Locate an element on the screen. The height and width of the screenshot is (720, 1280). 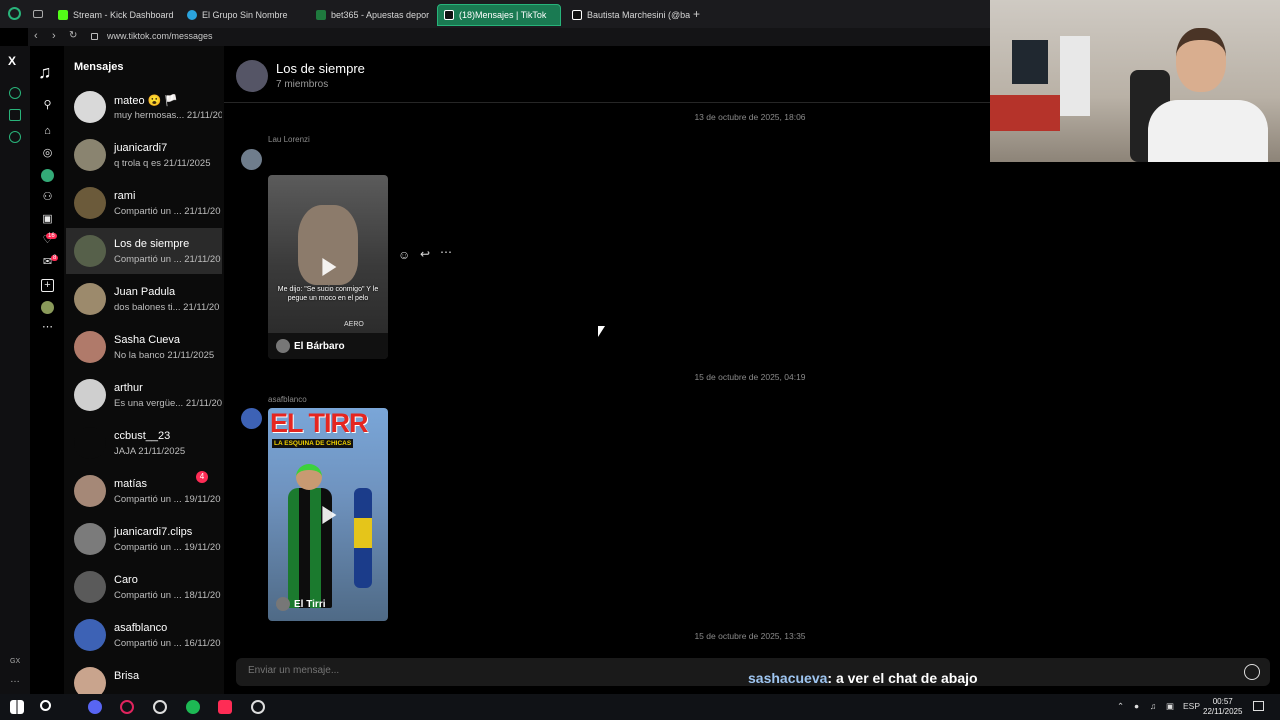
shared-video-card: EL TIRR LA ESQUINA DE CHICAS El Tirri is located at coordinates (328, 514).